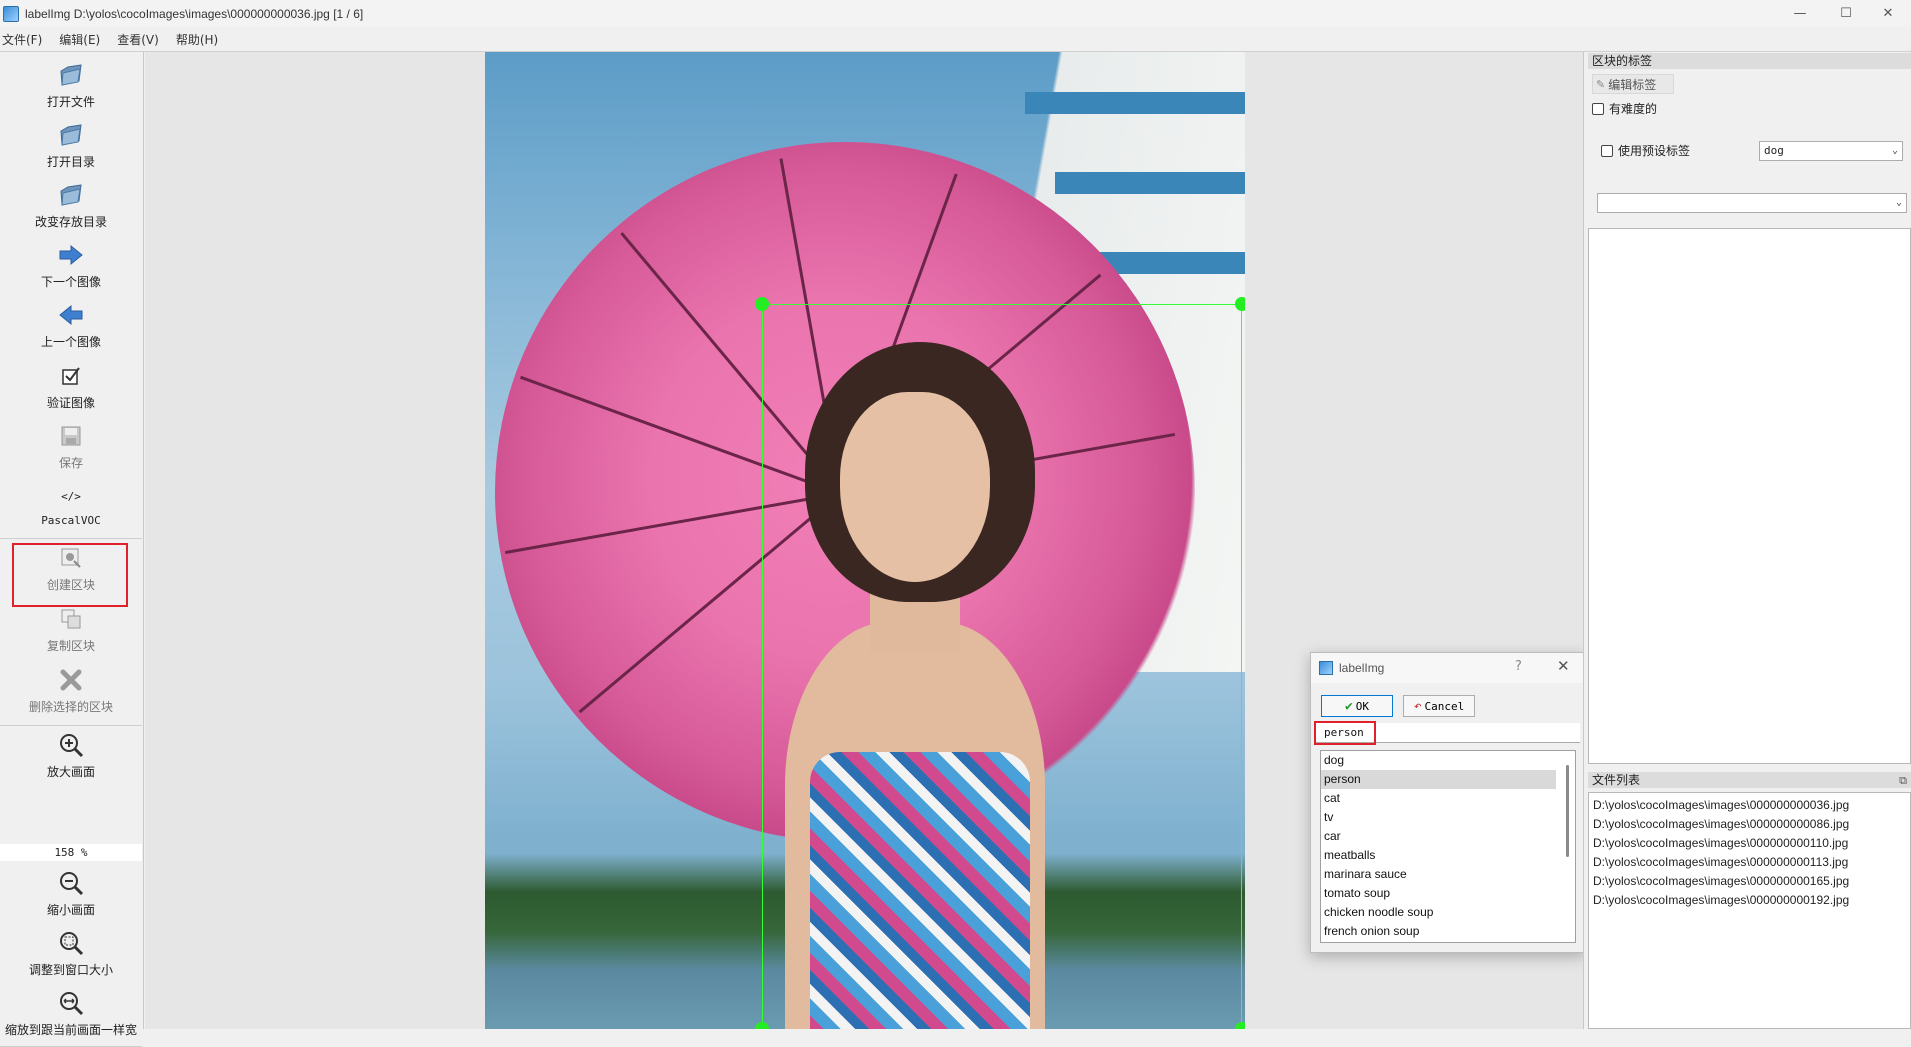  Describe the element at coordinates (71, 943) in the screenshot. I see `fit-window-icon` at that location.